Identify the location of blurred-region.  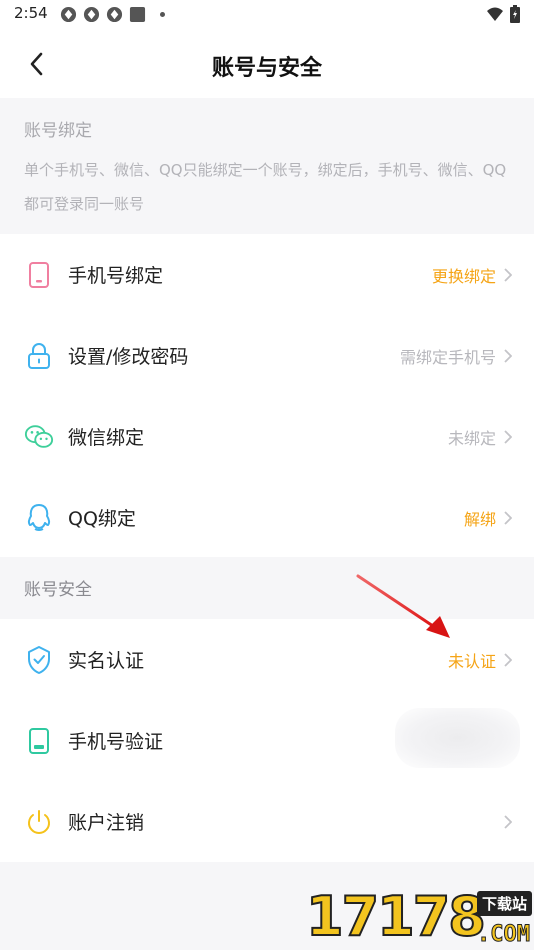
(457, 738).